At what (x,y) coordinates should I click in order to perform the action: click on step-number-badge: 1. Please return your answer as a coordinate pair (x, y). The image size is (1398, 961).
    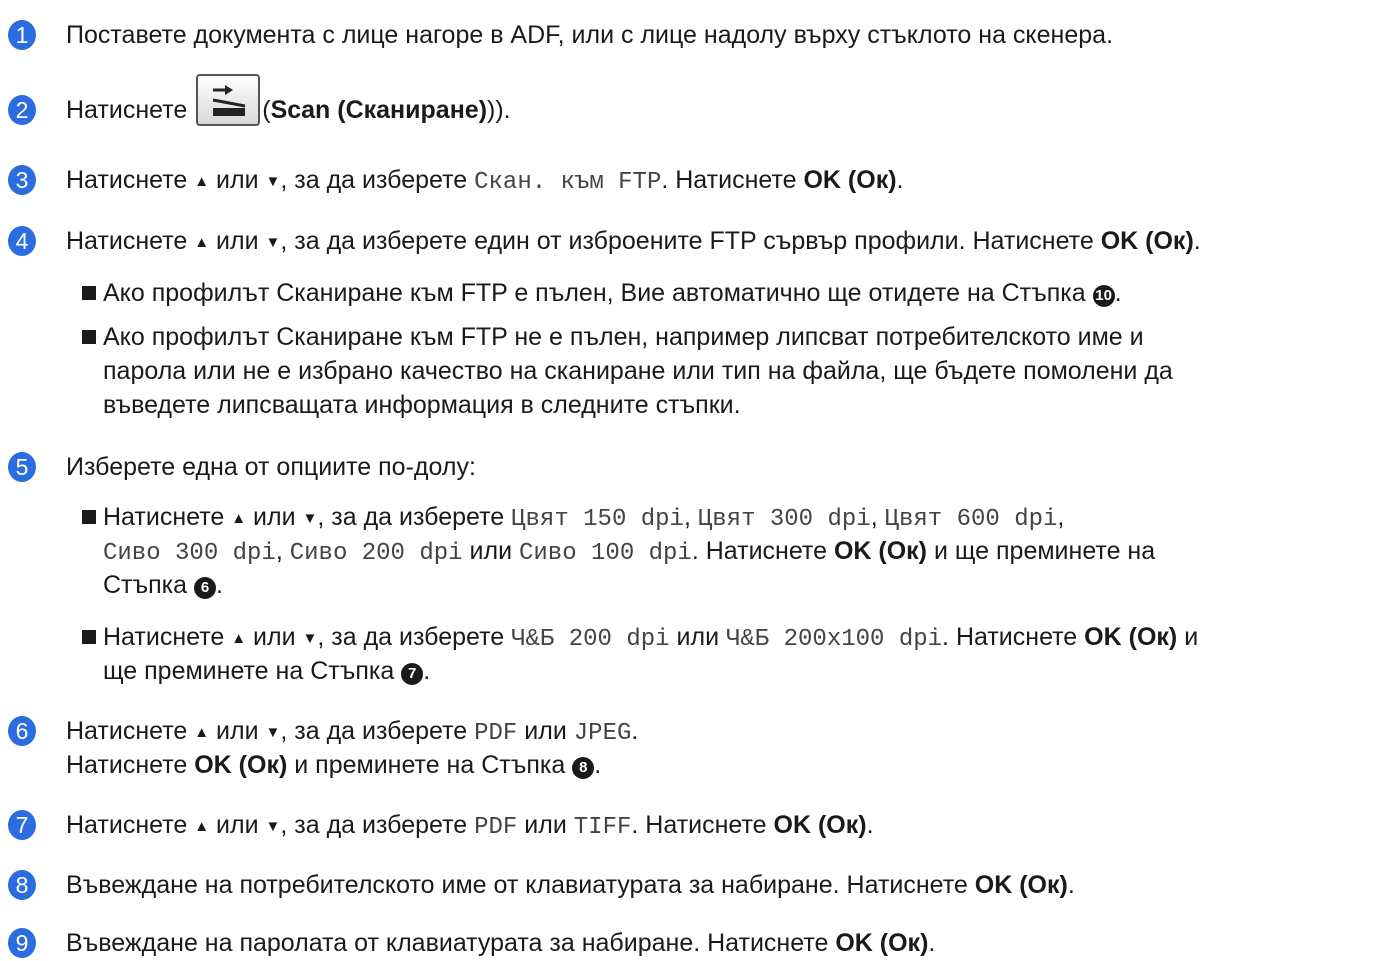
    Looking at the image, I should click on (22, 35).